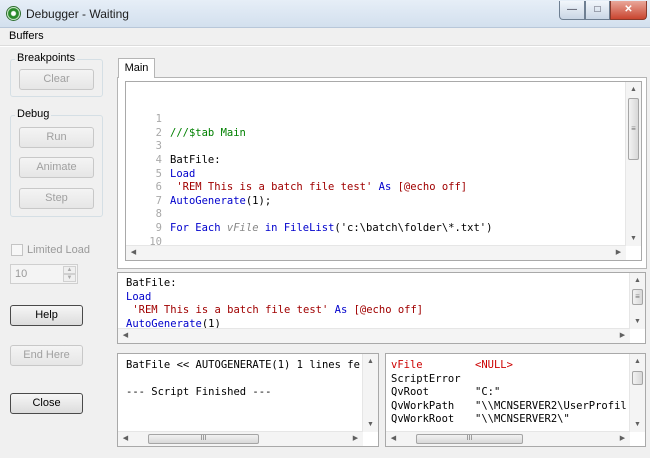 The height and width of the screenshot is (458, 650). I want to click on menu-bar: Buffers, so click(325, 37).